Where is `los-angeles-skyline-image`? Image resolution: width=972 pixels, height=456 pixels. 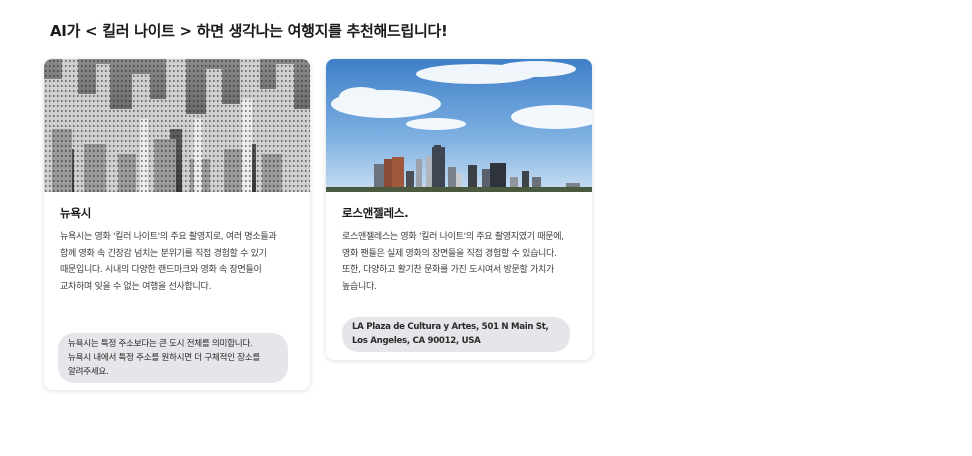
los-angeles-skyline-image is located at coordinates (459, 125).